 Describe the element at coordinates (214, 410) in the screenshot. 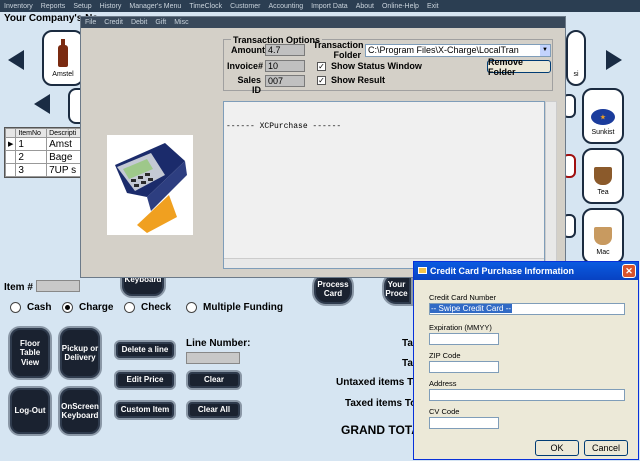

I see `clear-all-button: Clear All` at that location.